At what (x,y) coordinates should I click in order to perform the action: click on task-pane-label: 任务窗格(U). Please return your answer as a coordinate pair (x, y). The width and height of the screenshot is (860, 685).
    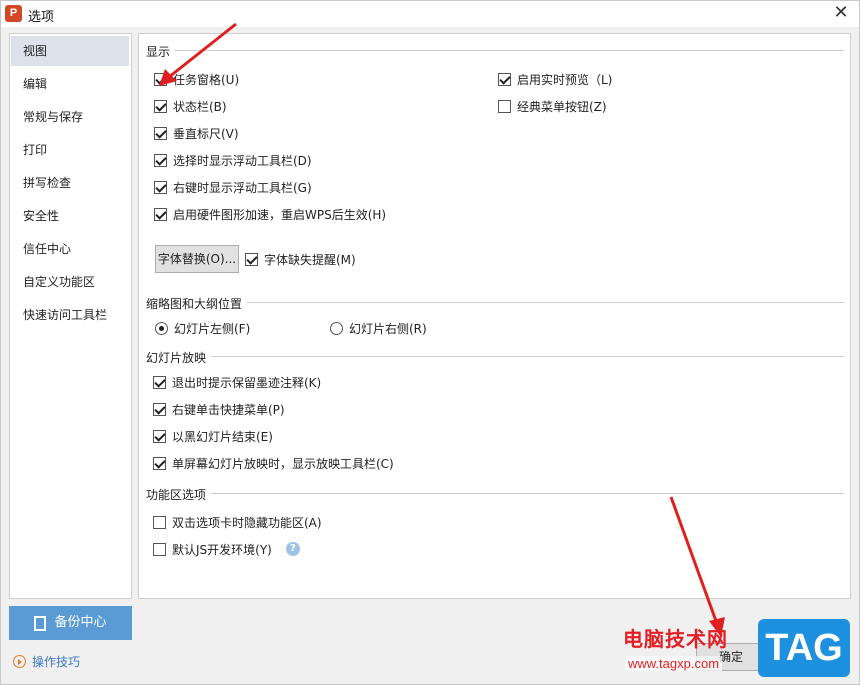
    Looking at the image, I should click on (206, 79).